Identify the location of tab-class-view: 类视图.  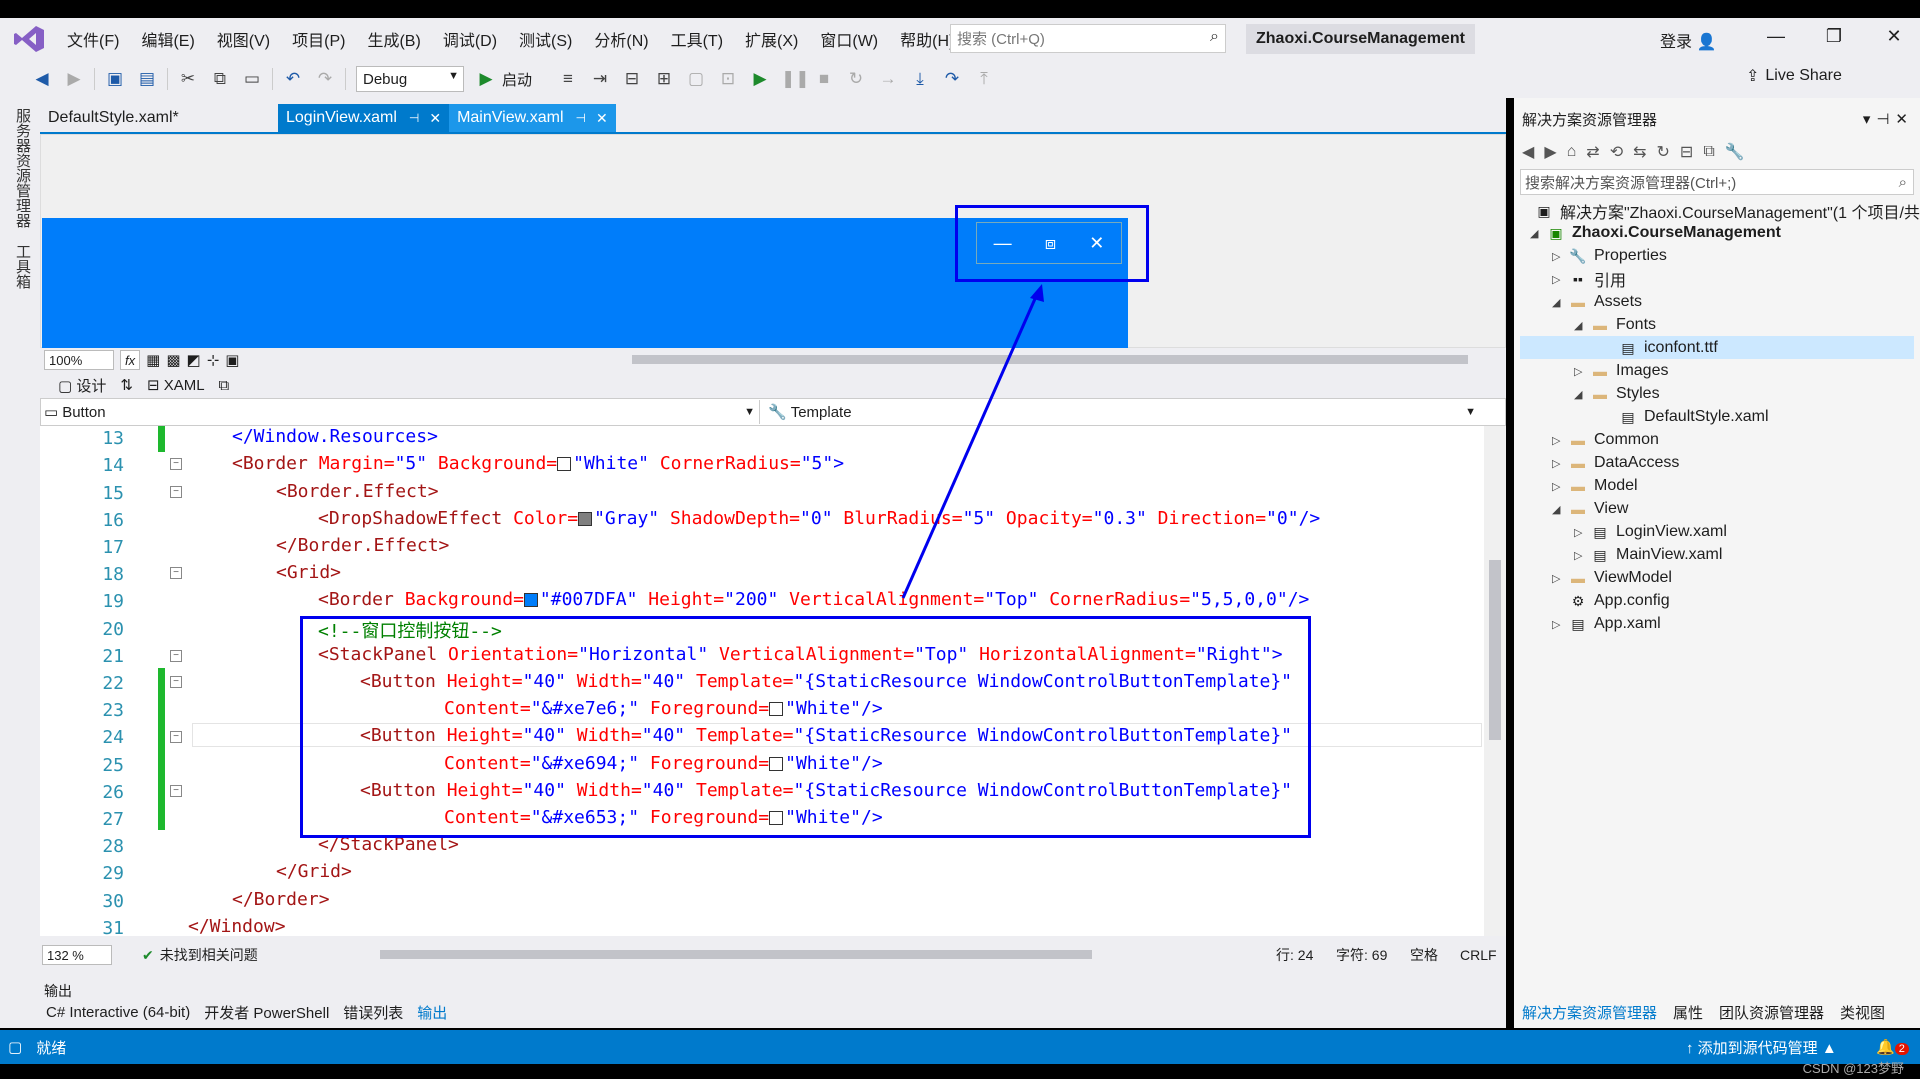
(1862, 1012).